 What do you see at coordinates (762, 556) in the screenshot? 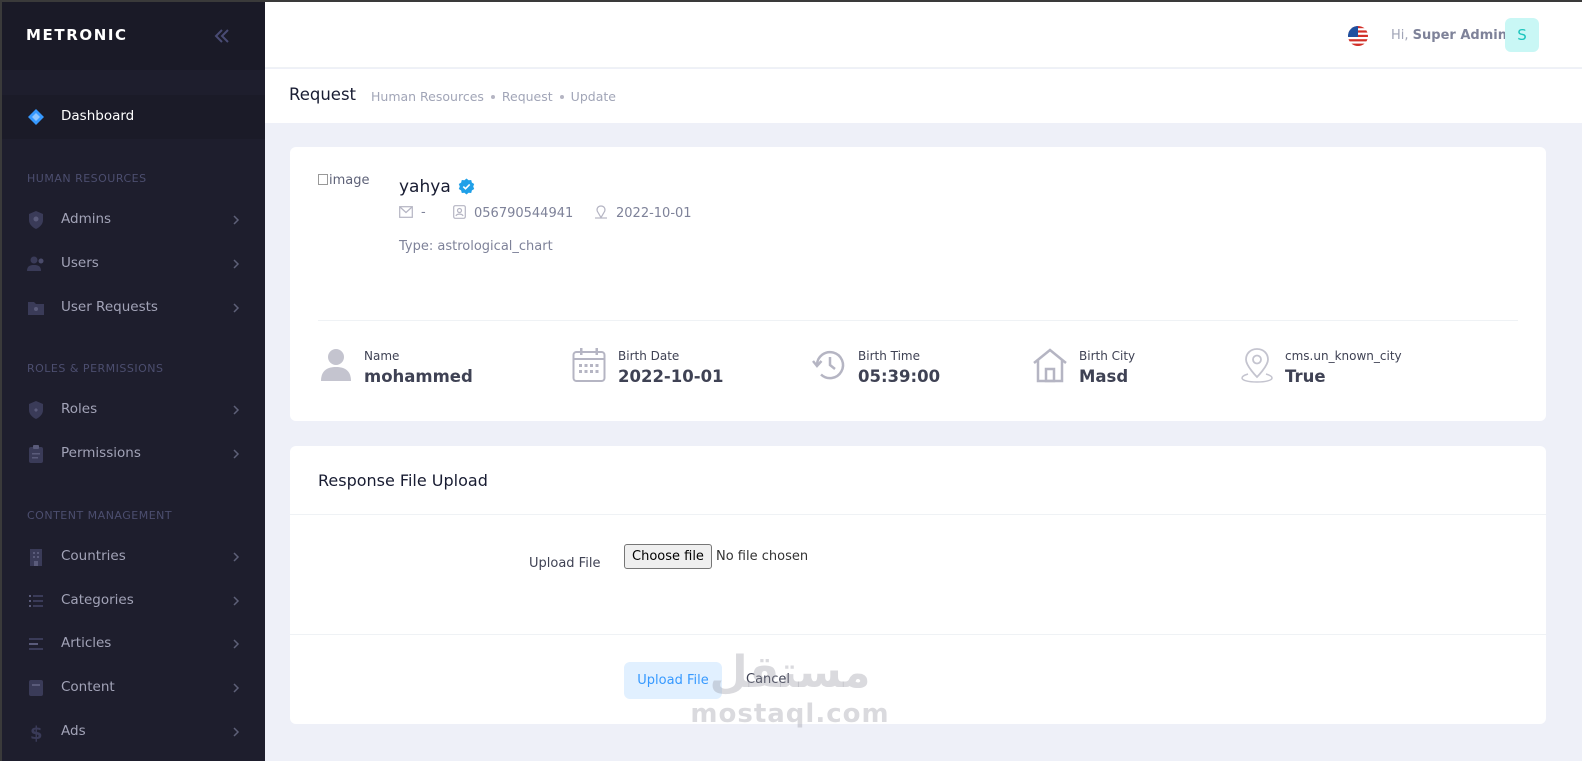
I see `file-status: No file chosen` at bounding box center [762, 556].